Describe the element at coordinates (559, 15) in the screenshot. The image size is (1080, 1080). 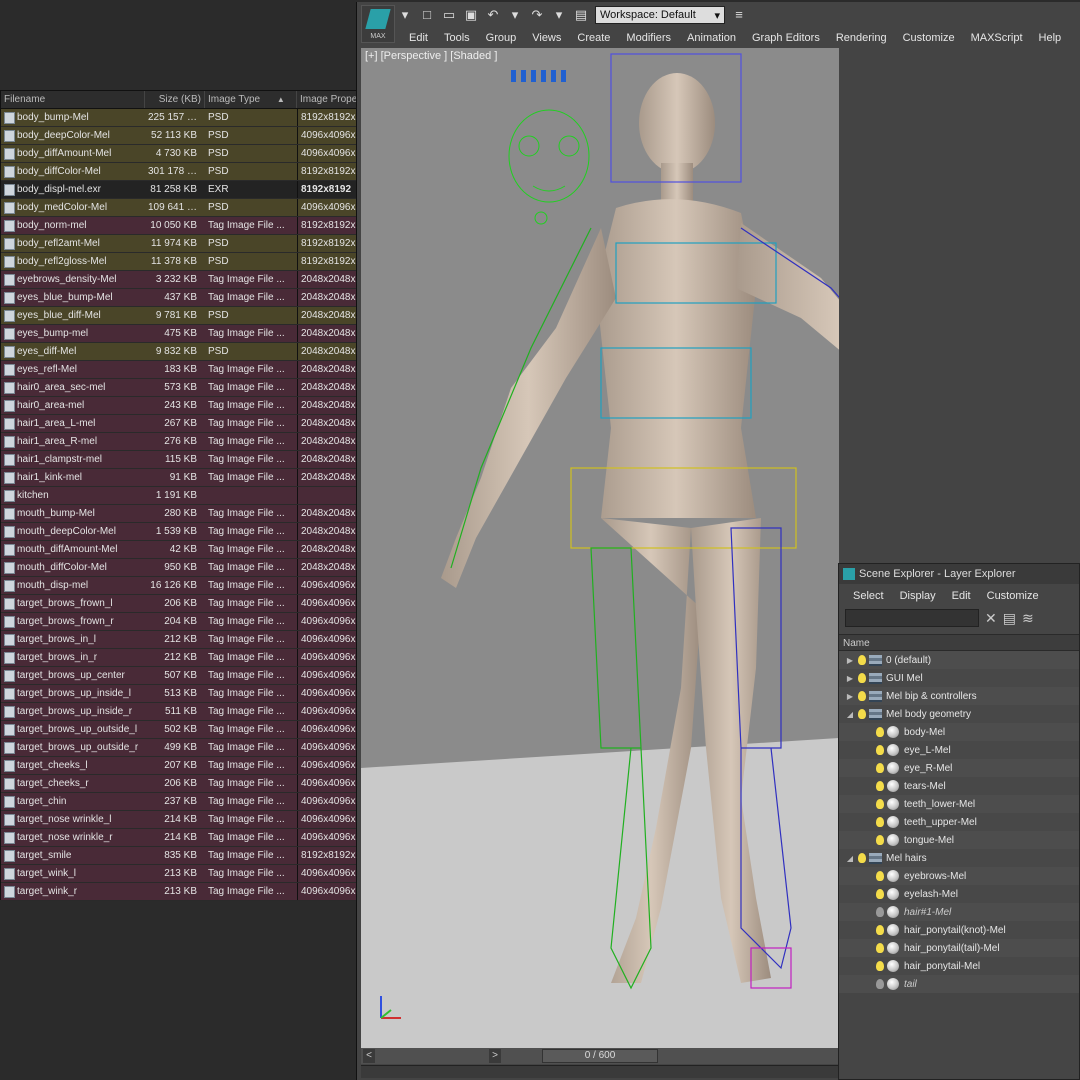
I see `redo-dropdown-icon: ▾` at that location.